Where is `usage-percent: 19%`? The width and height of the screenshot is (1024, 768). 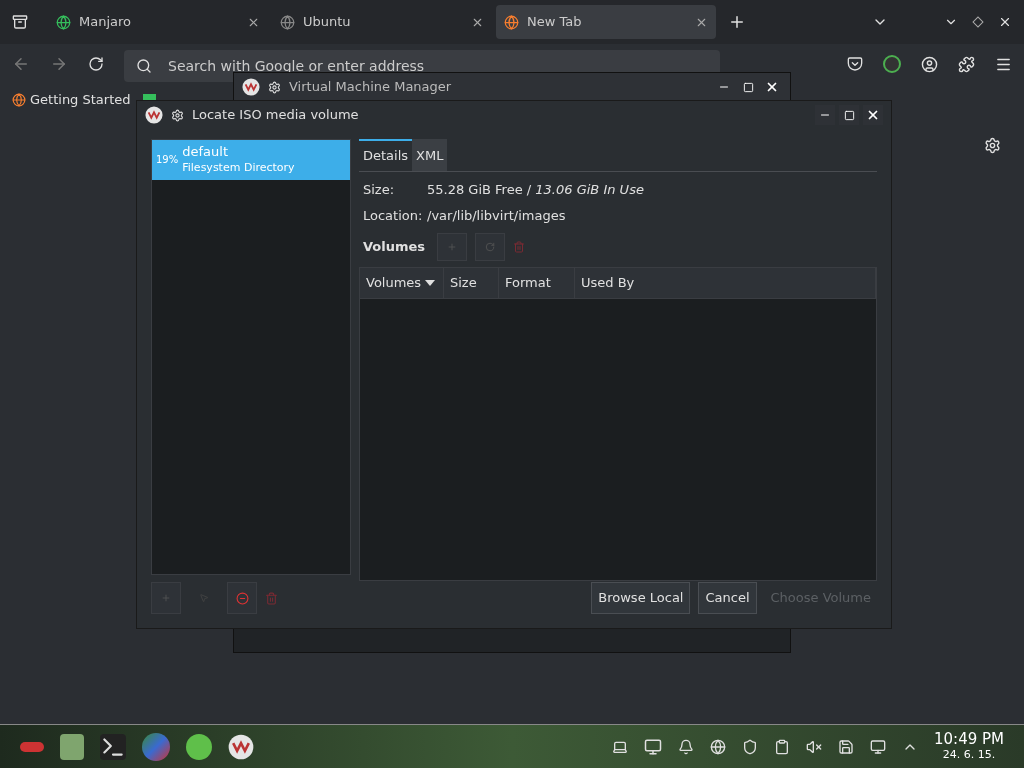
usage-percent: 19% is located at coordinates (167, 160).